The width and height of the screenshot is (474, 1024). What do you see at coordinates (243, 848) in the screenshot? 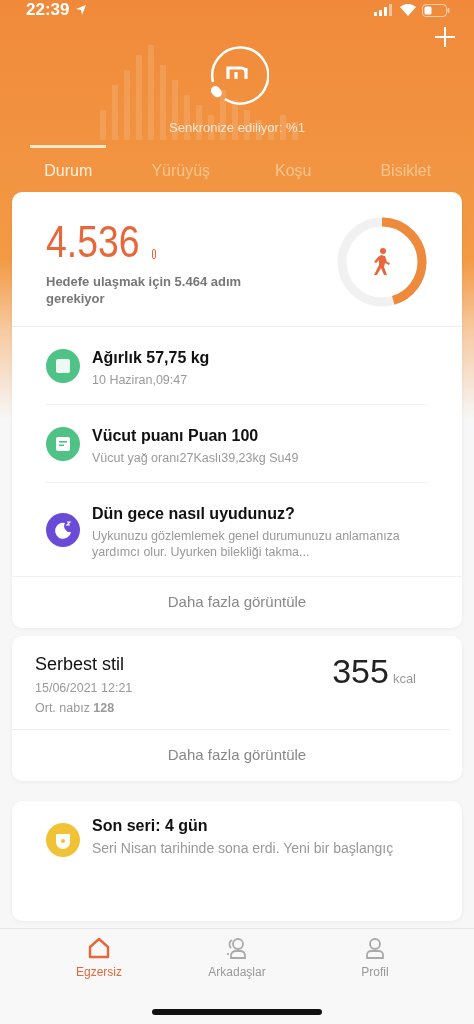
I see `streak-text: Seri Nisan tarihinde sona erdi. Yeni bir başlangıç` at bounding box center [243, 848].